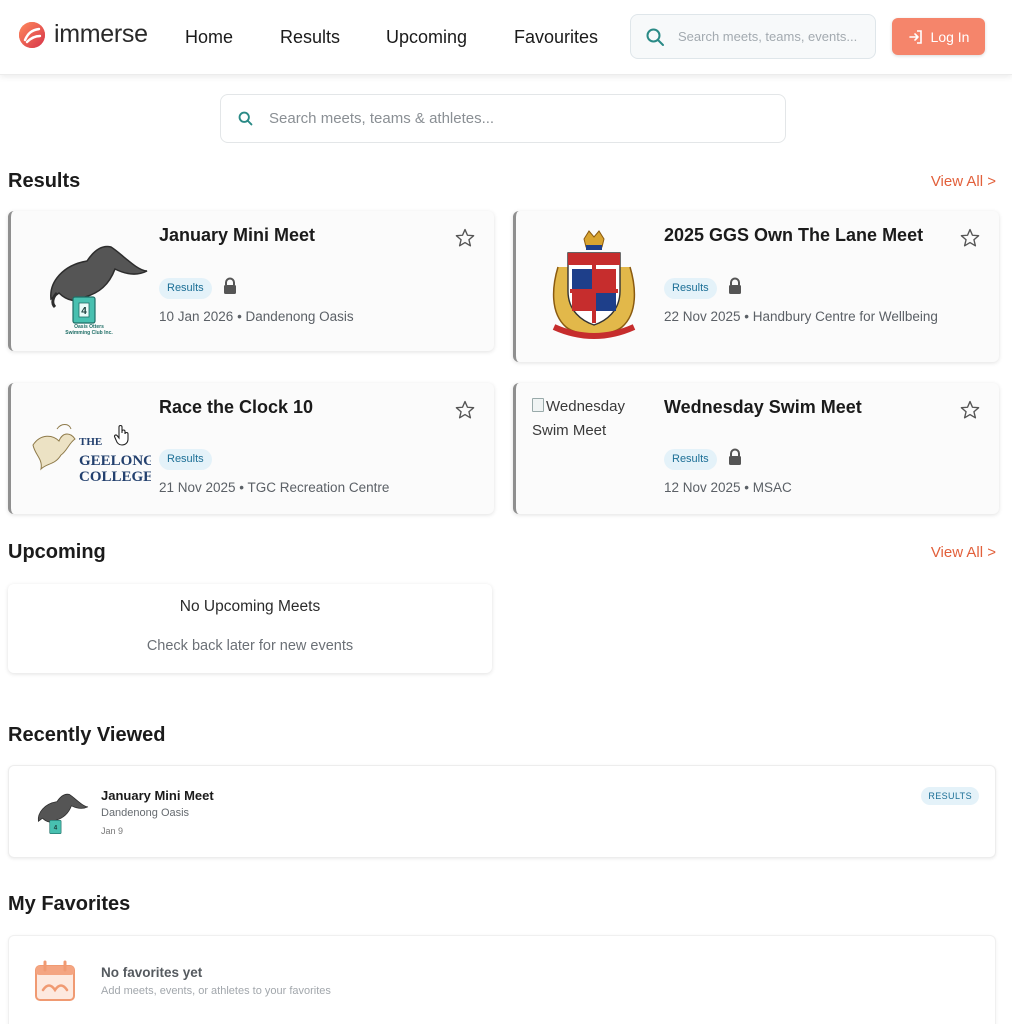 Image resolution: width=1012 pixels, height=1024 pixels. What do you see at coordinates (209, 37) in the screenshot?
I see `nav-home: Home` at bounding box center [209, 37].